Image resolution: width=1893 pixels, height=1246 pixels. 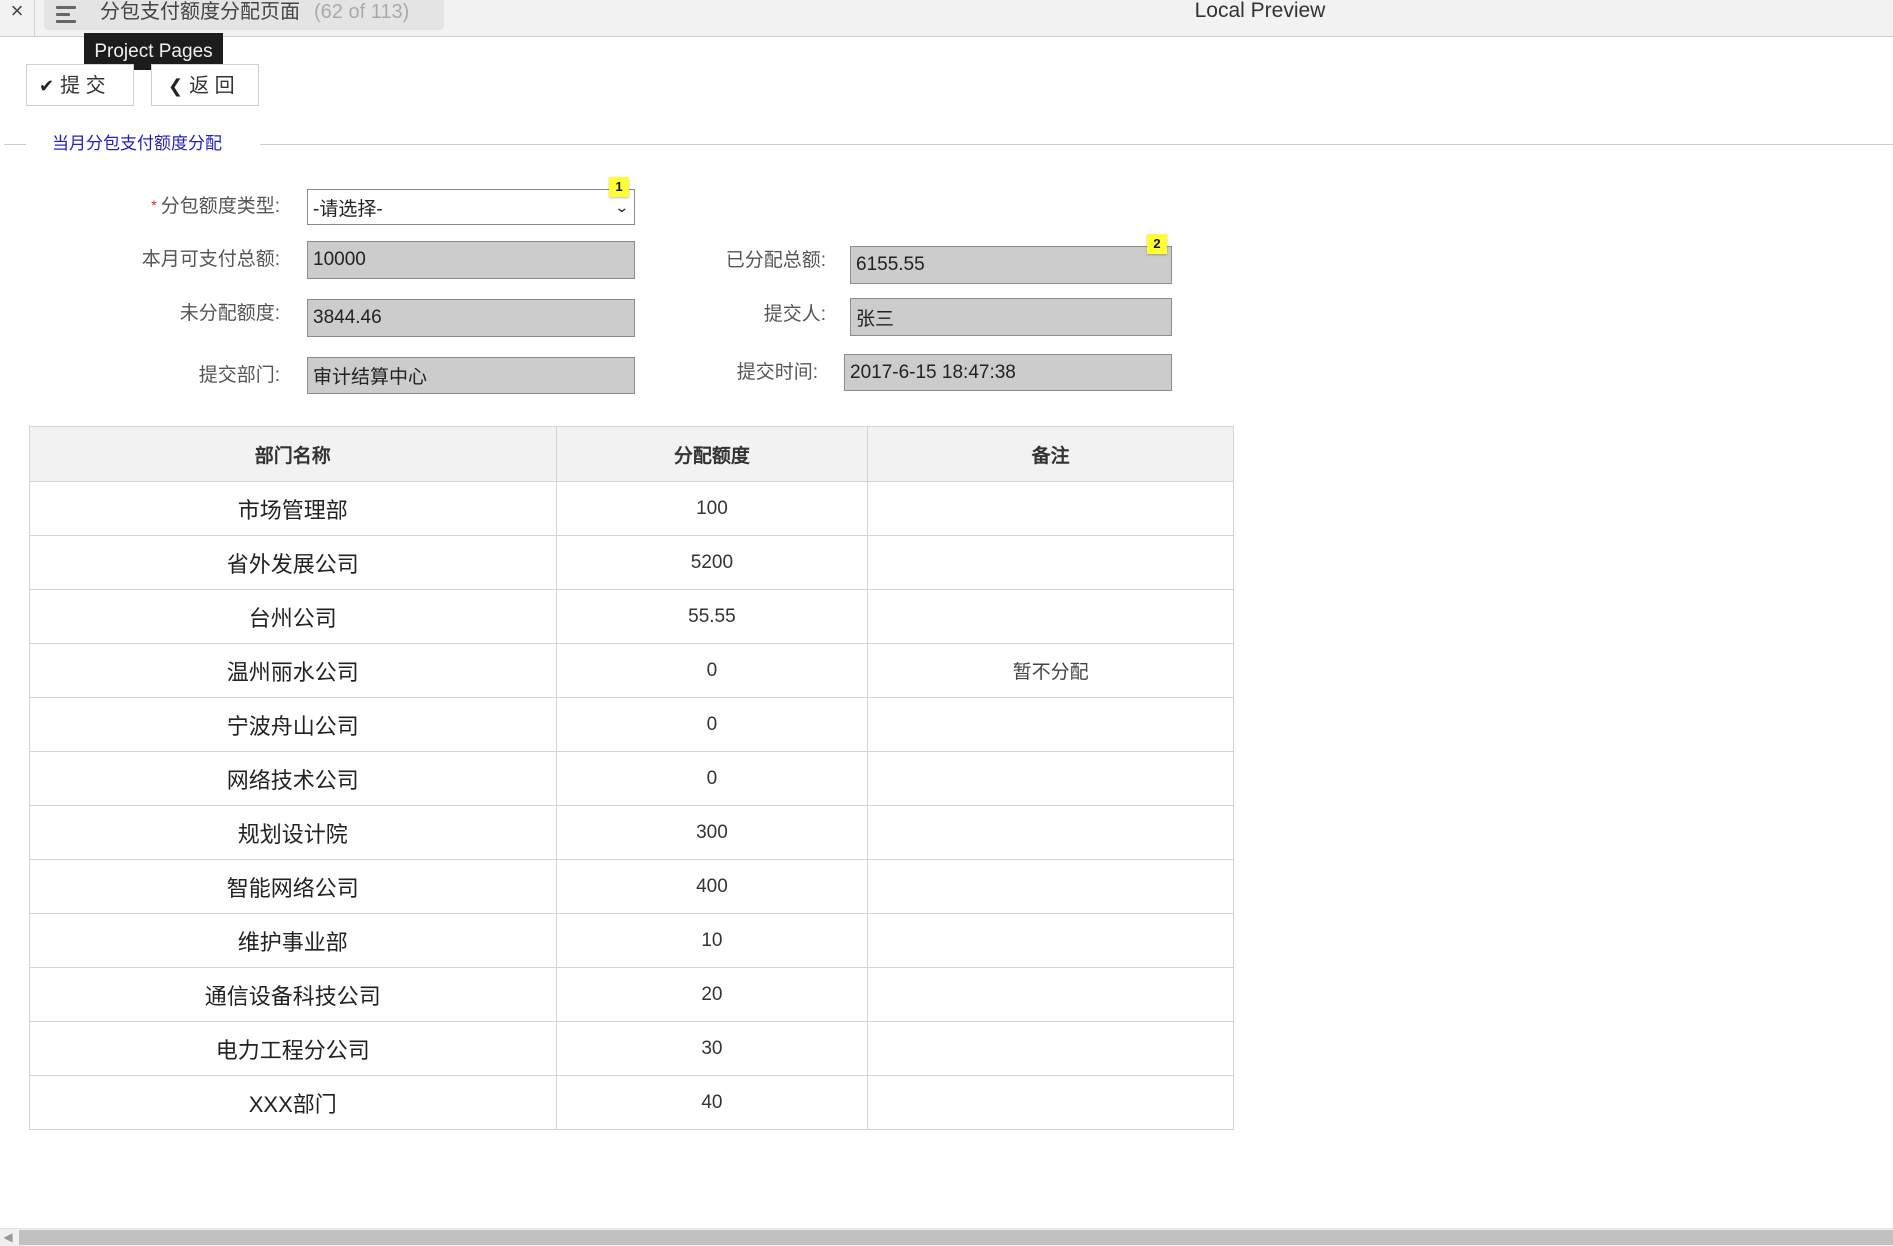 I want to click on checkmark-icon: ✔, so click(x=47, y=86).